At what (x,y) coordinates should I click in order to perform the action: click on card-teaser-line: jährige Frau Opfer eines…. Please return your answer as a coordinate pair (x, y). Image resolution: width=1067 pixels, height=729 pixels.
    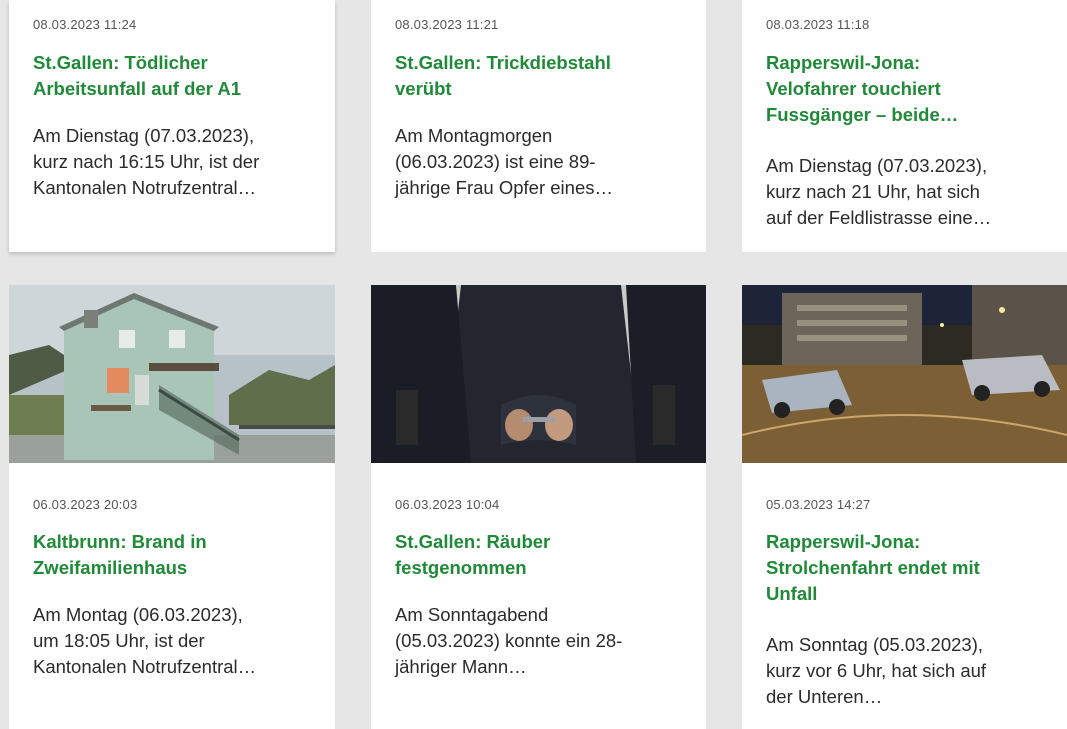
    Looking at the image, I should click on (504, 187).